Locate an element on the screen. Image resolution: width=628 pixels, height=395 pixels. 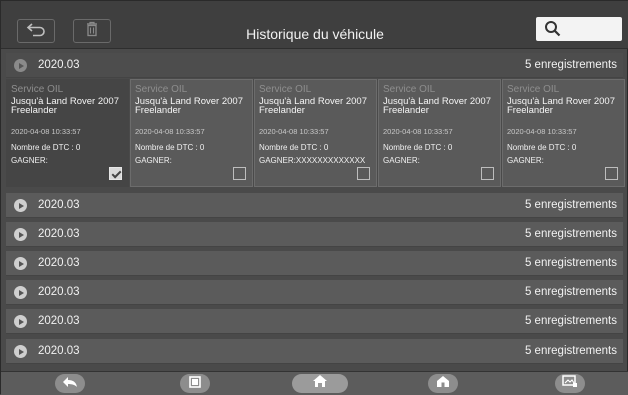
house-icon is located at coordinates (443, 384).